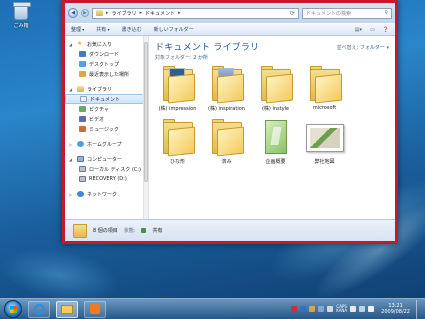 This screenshot has width=425, height=319. I want to click on search-input: ドキュメントの検索 ⚲, so click(347, 13).